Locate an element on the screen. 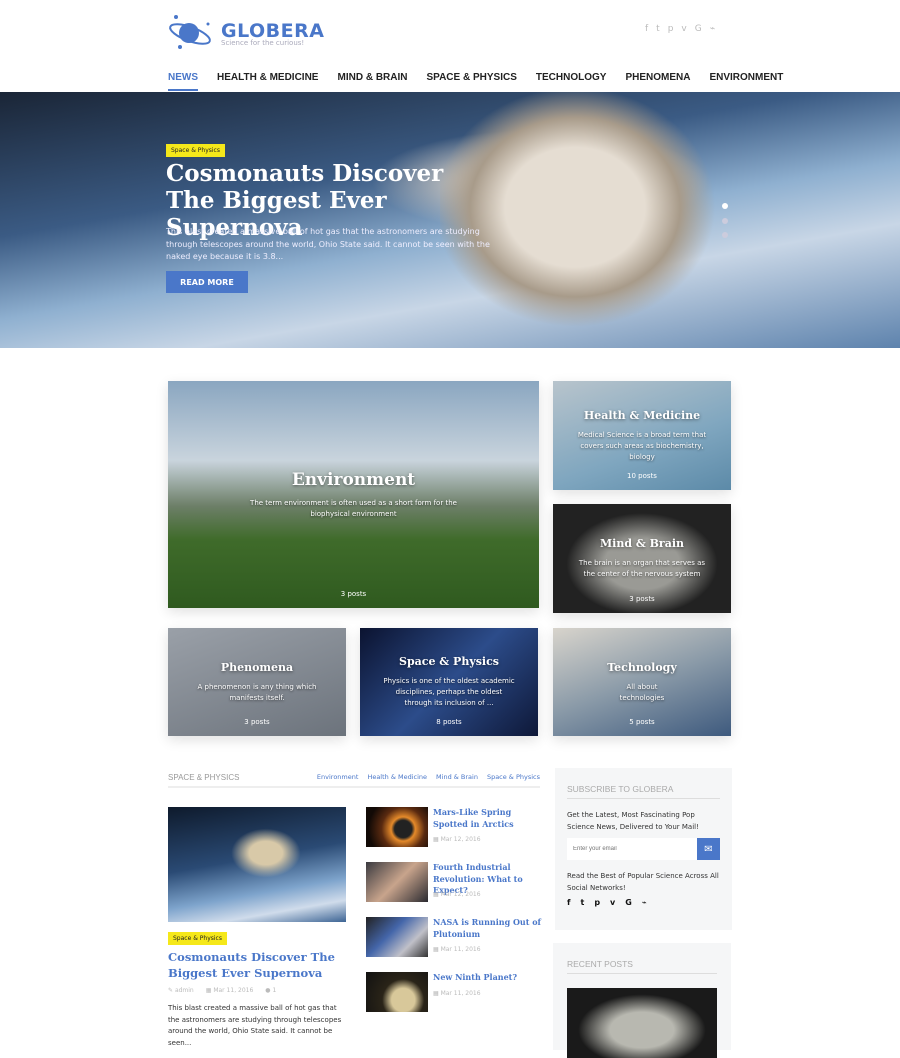 The height and width of the screenshot is (1058, 900). recent-posts-widget: RECENT POSTS is located at coordinates (642, 1000).